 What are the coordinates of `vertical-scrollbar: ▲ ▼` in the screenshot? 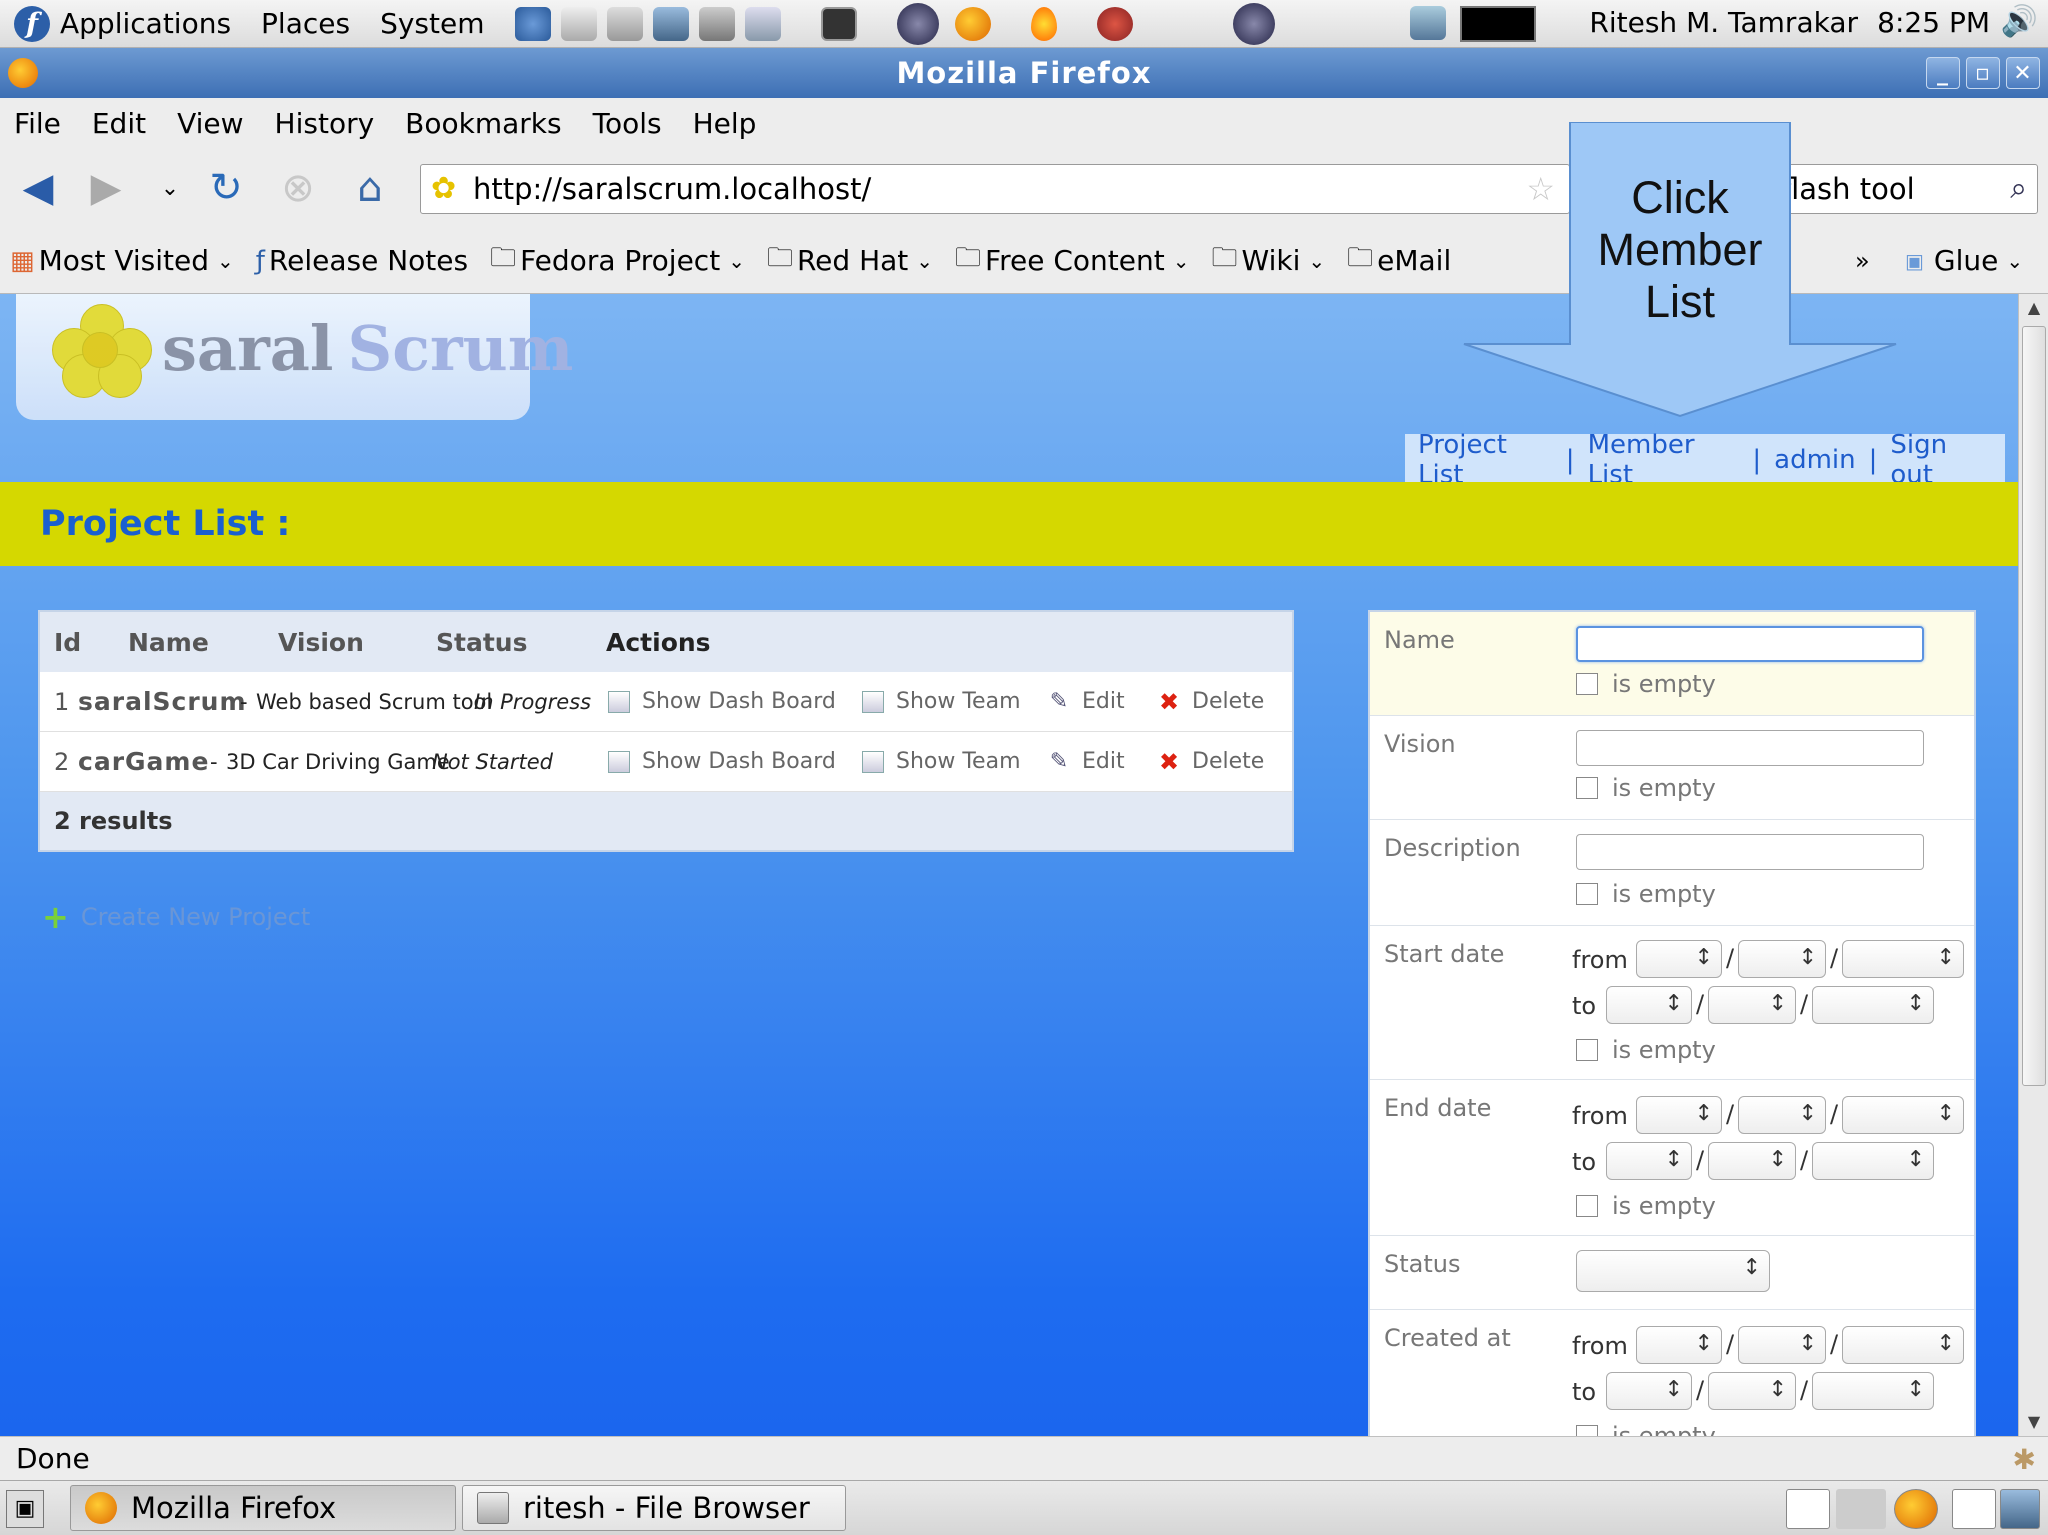 It's located at (2033, 865).